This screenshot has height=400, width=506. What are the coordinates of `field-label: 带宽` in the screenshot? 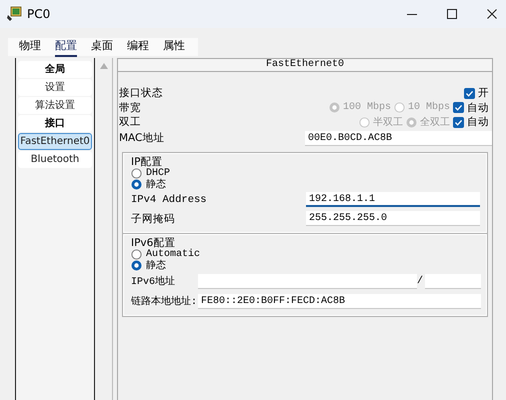 It's located at (130, 107).